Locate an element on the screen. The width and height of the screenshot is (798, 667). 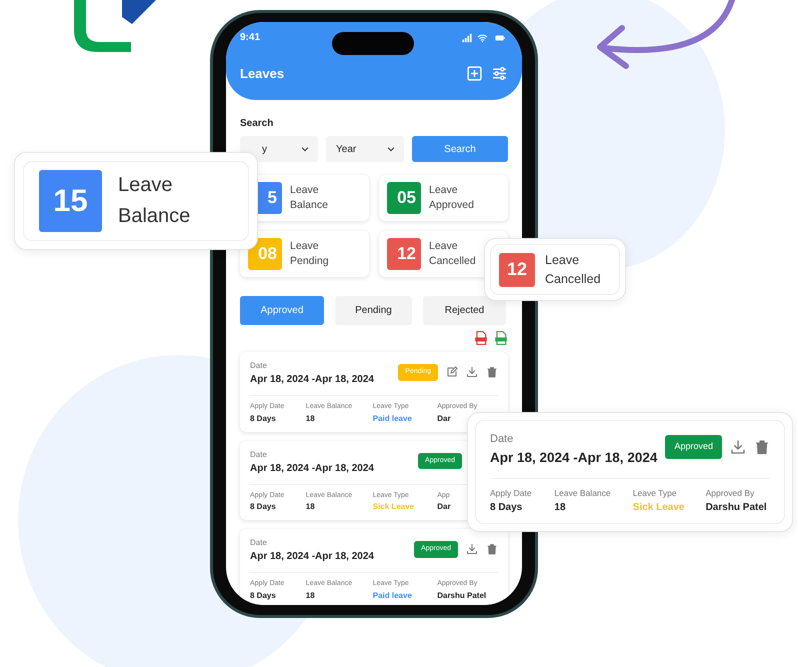
stat-value: 15 is located at coordinates (70, 201).